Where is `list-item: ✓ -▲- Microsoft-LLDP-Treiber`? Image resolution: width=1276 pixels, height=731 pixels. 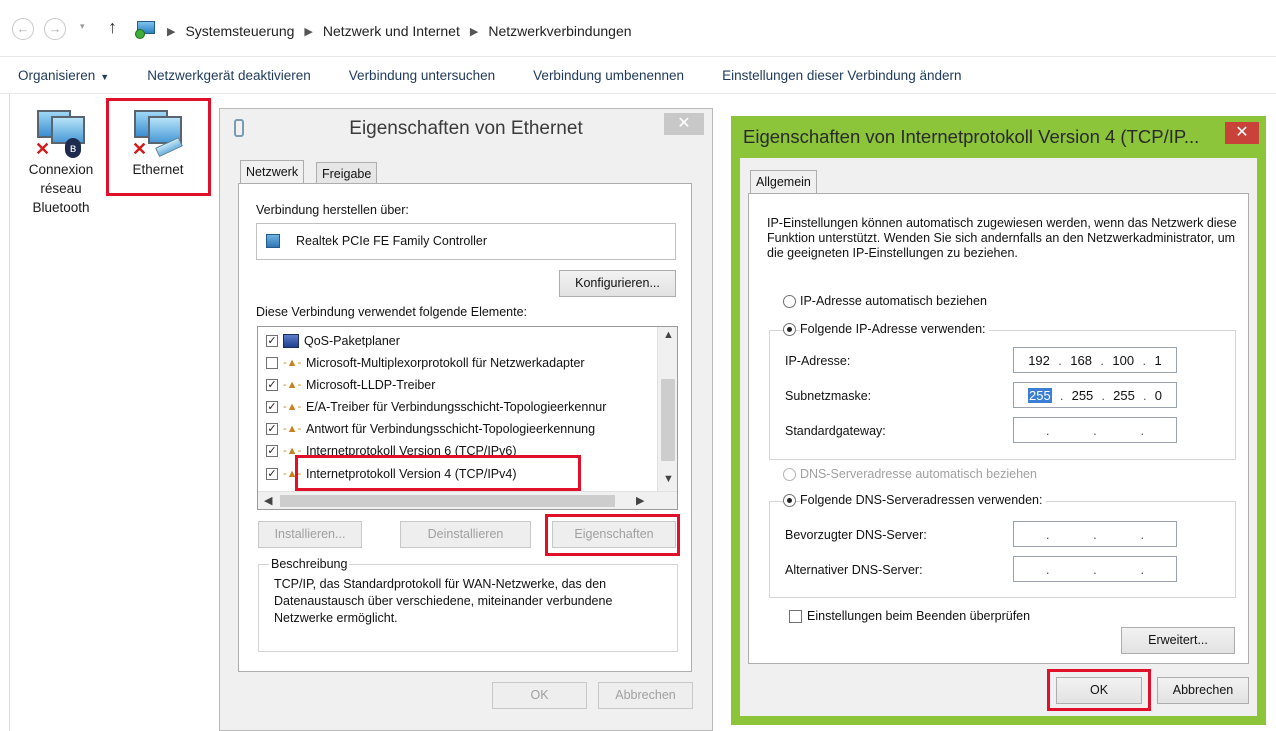
list-item: ✓ -▲- Microsoft-LLDP-Treiber is located at coordinates (350, 385).